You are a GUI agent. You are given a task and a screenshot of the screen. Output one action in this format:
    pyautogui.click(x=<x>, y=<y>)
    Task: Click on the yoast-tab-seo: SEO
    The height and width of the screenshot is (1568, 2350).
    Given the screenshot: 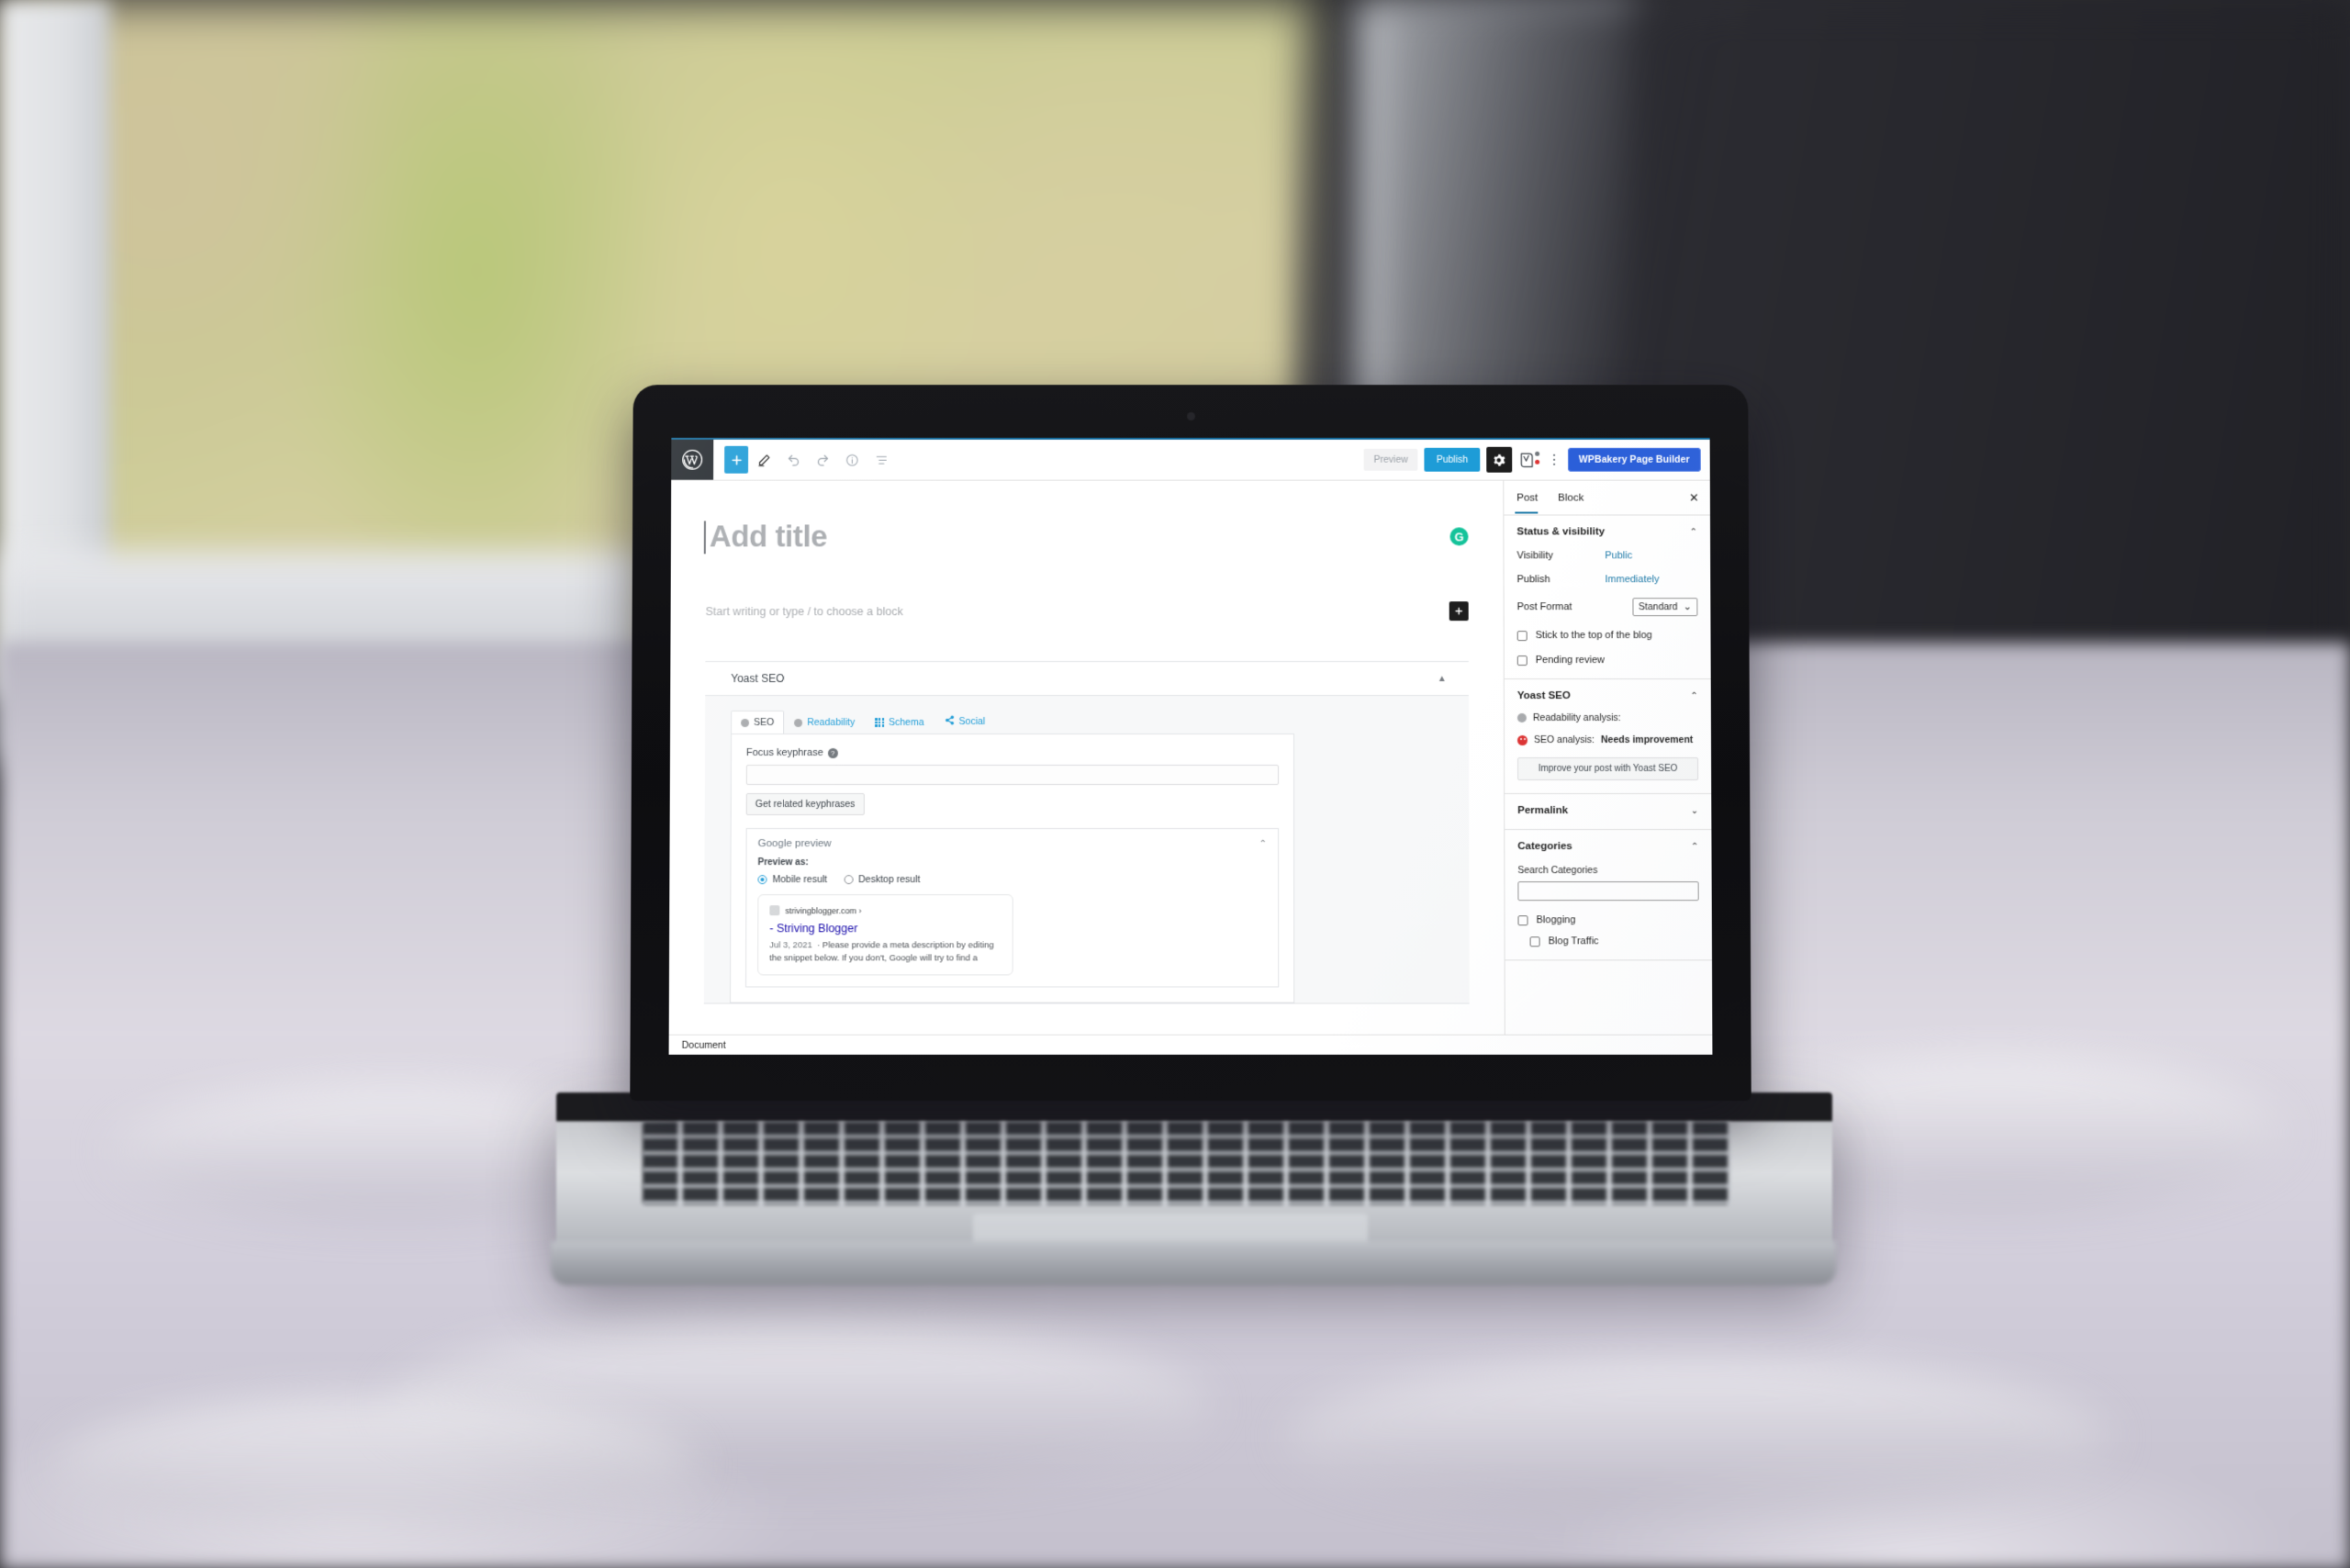 What is the action you would take?
    pyautogui.click(x=758, y=722)
    